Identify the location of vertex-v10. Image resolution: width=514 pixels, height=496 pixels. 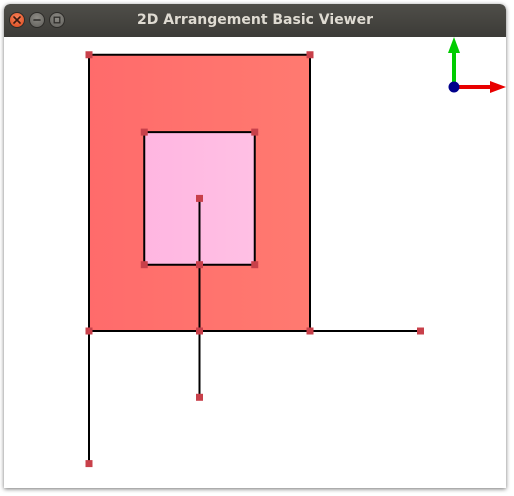
(199, 331).